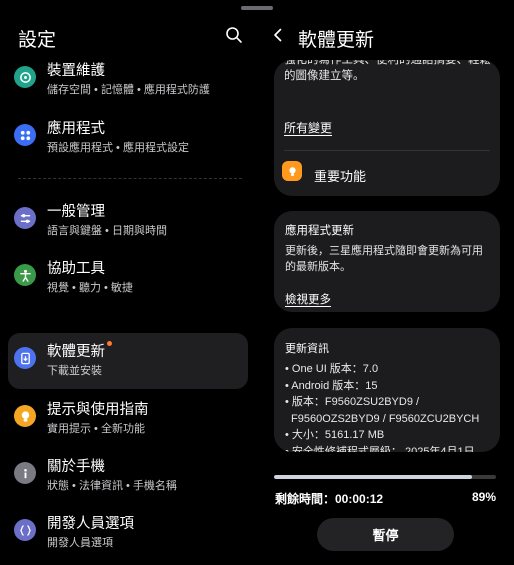  I want to click on item-title: 一般管理, so click(76, 212).